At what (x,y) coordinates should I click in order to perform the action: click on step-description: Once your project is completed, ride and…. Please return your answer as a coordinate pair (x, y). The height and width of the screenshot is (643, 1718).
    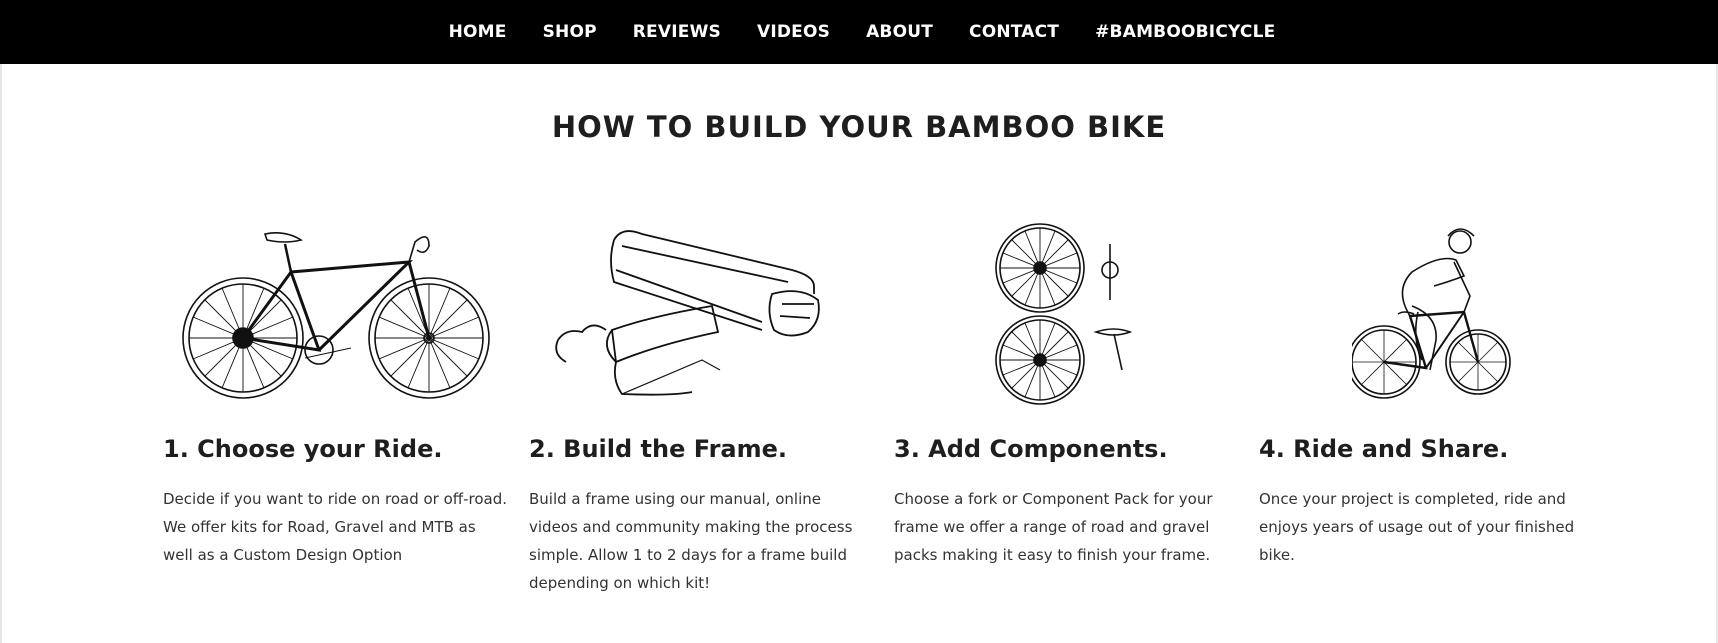
    Looking at the image, I should click on (1417, 527).